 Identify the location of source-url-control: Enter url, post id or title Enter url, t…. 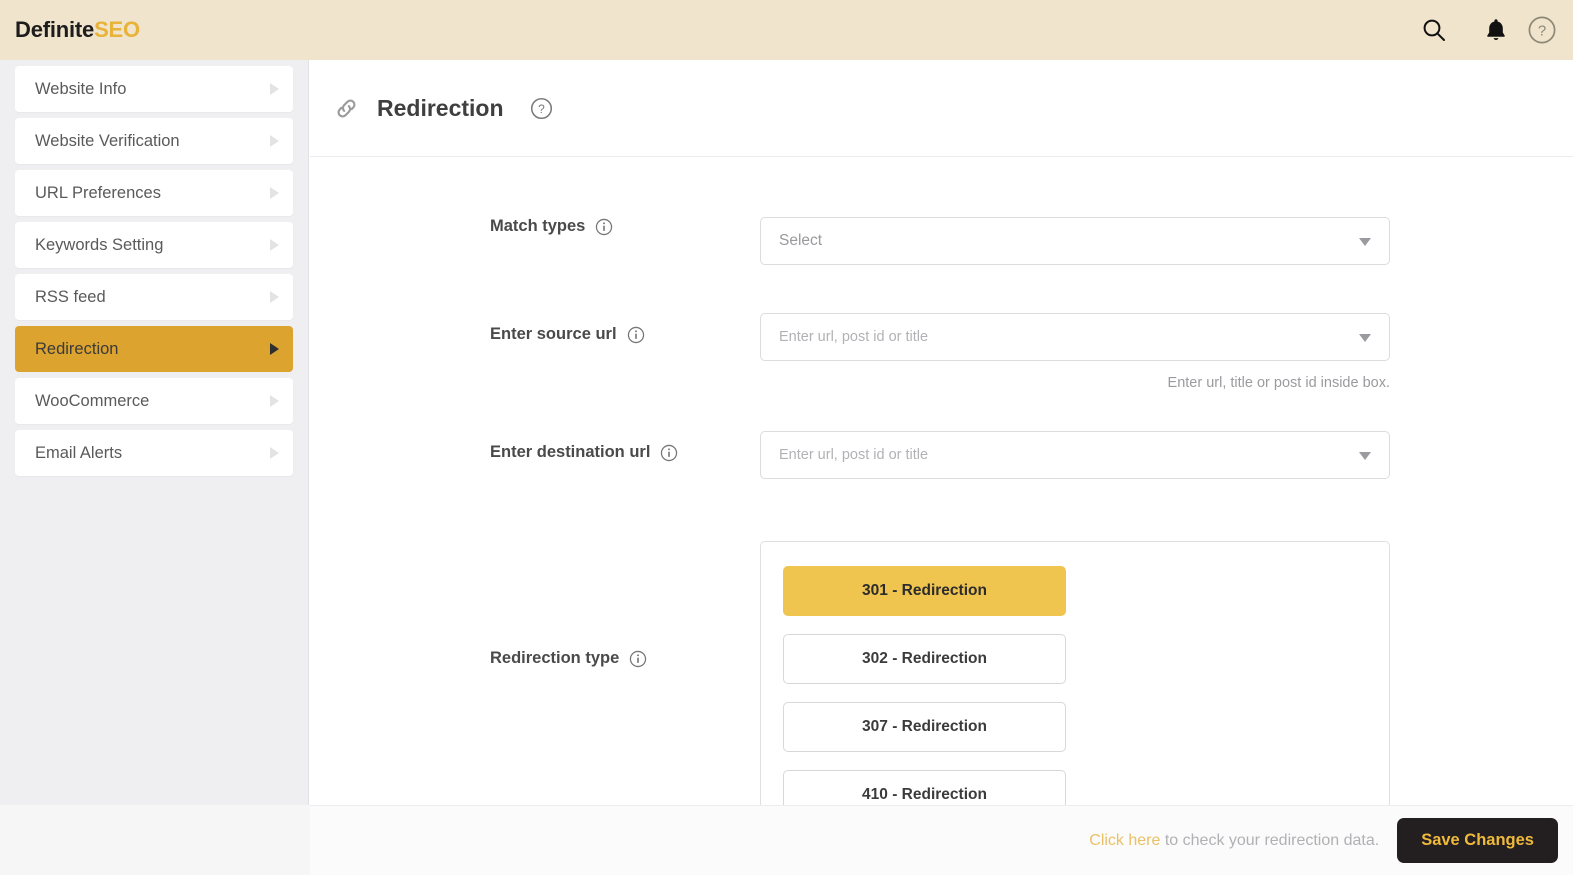
(1075, 352).